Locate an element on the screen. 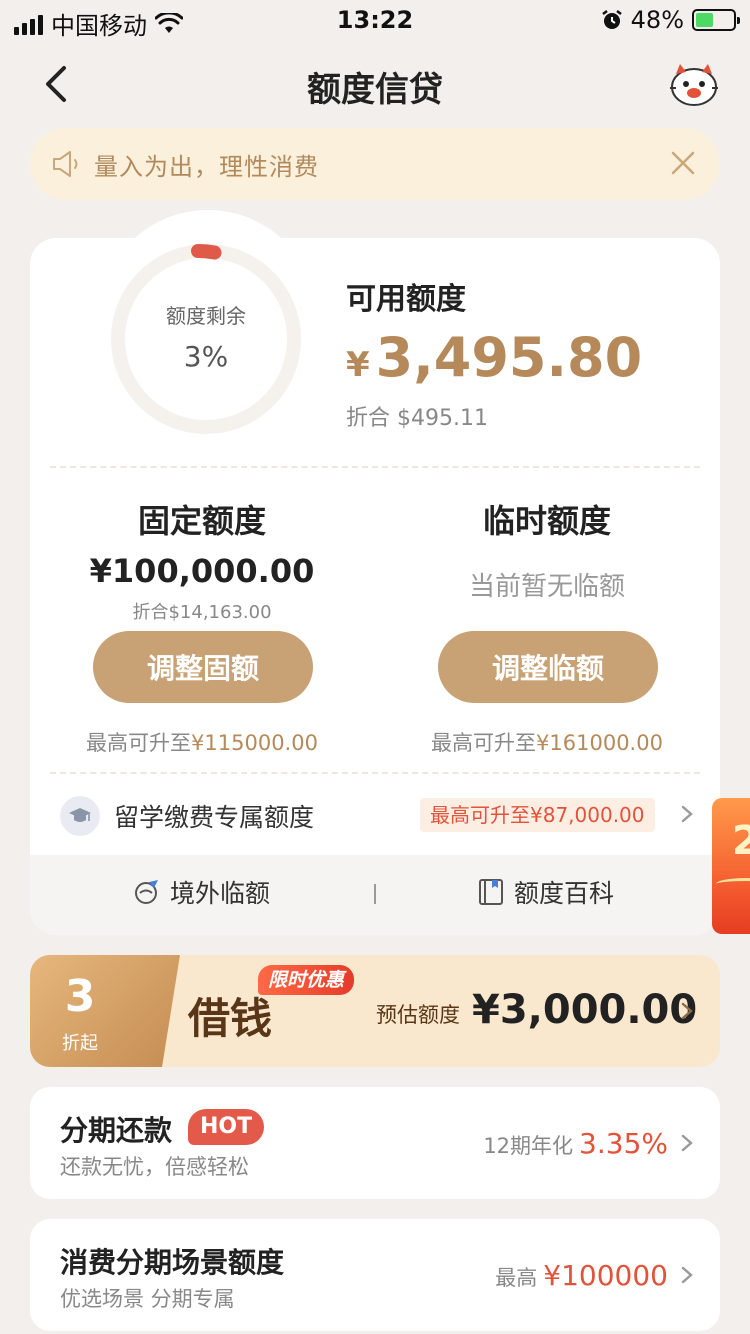 The height and width of the screenshot is (1334, 750). floating-promo-widget: 2 is located at coordinates (731, 866).